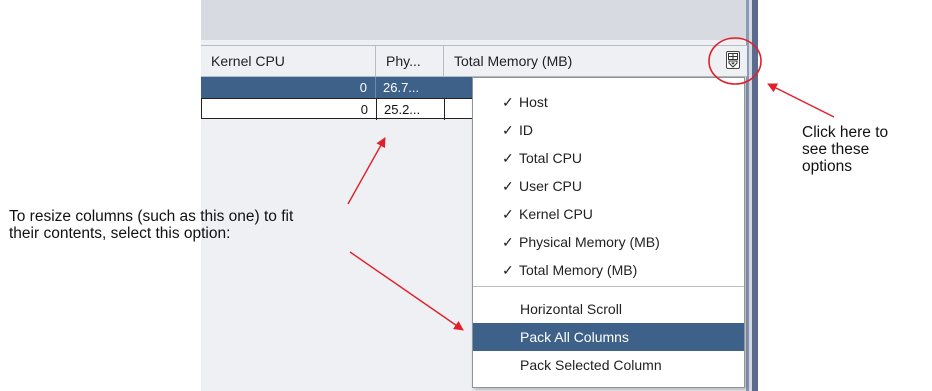  What do you see at coordinates (801, 100) in the screenshot?
I see `arrow-to-column-control` at bounding box center [801, 100].